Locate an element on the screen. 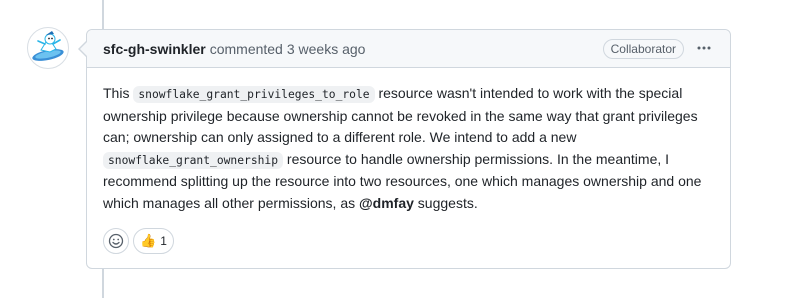 This screenshot has height=298, width=792. body-text: This is located at coordinates (118, 93).